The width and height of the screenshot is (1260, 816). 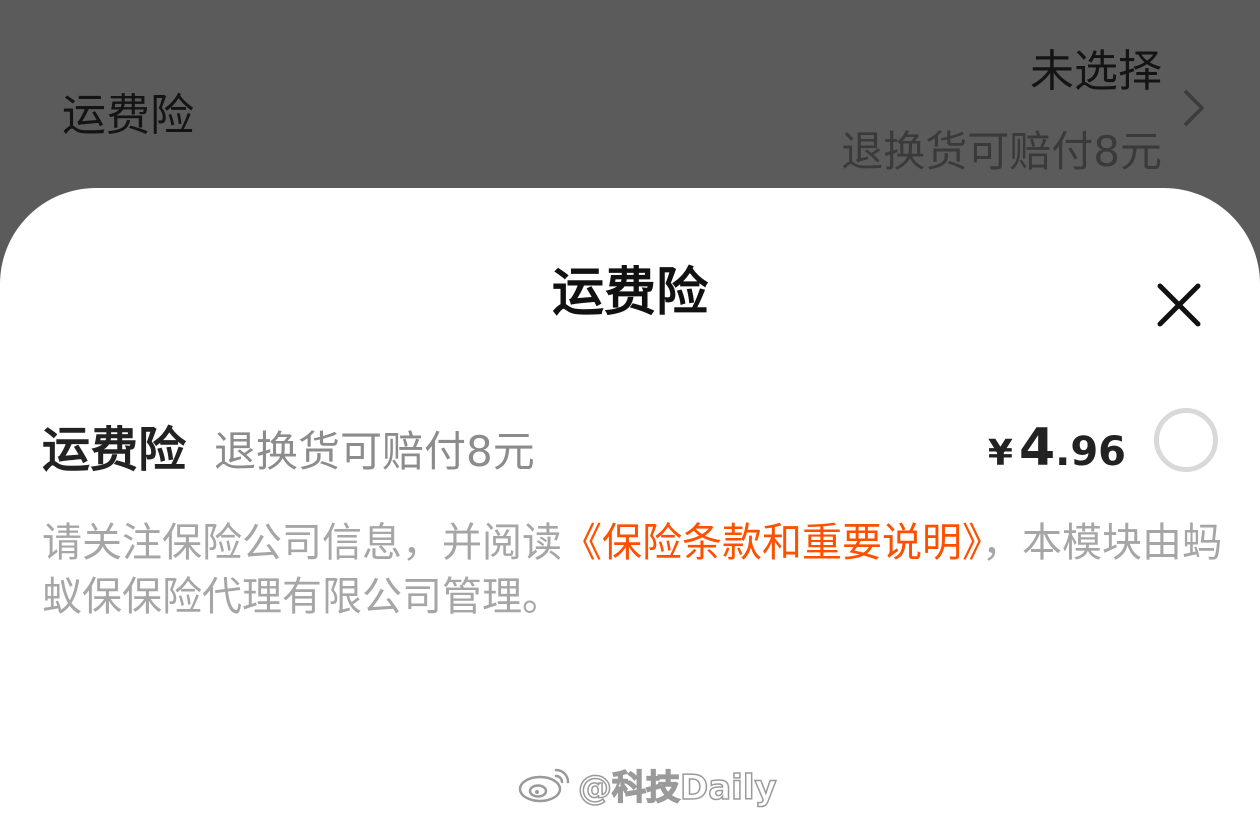 What do you see at coordinates (1179, 305) in the screenshot?
I see `close-icon` at bounding box center [1179, 305].